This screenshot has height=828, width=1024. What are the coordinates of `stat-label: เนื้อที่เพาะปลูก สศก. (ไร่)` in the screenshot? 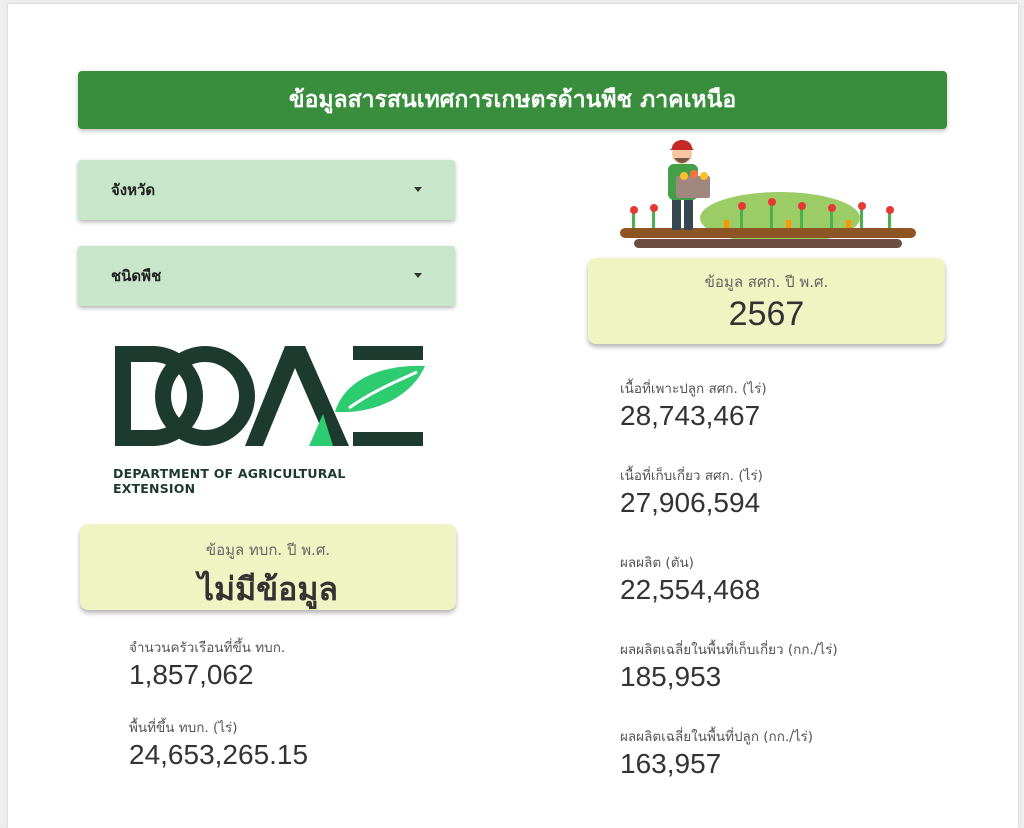 It's located at (693, 389).